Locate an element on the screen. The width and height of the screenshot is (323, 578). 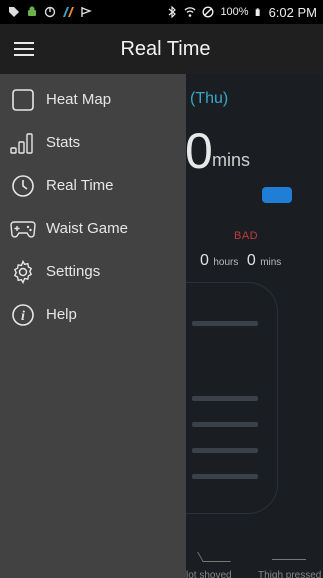
drawer-item-waist-game: Waist Game is located at coordinates (93, 228).